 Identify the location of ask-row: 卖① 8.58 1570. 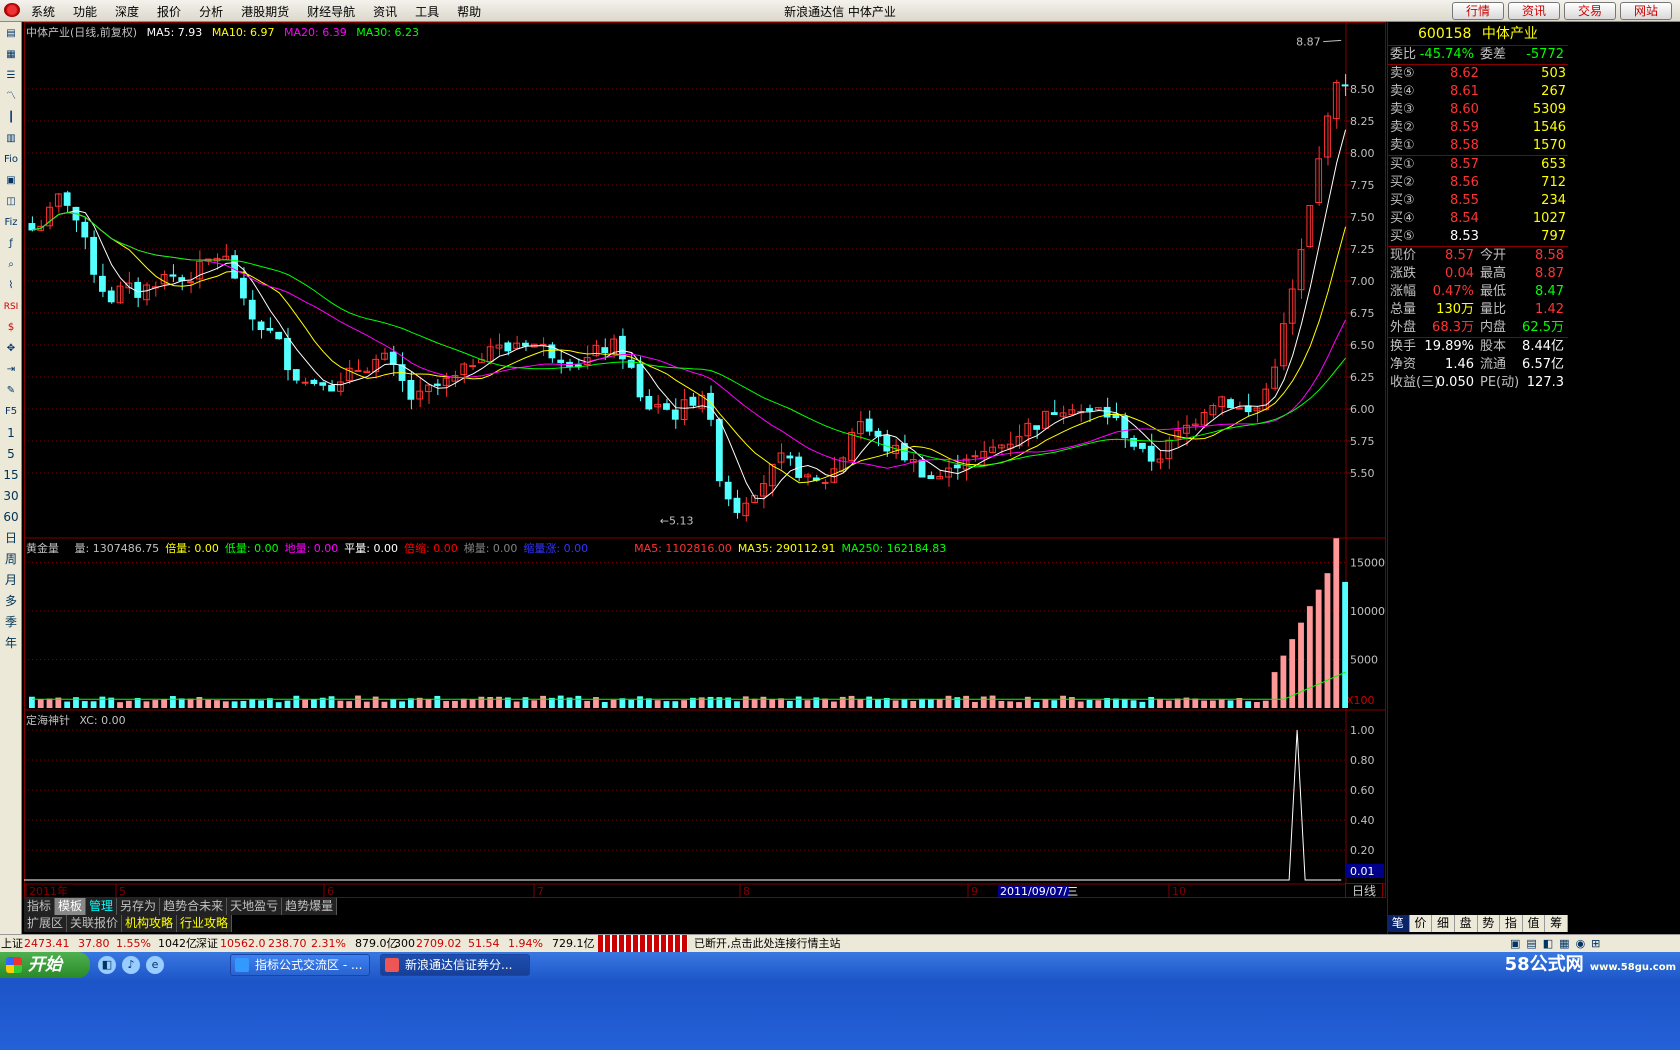
(1478, 146).